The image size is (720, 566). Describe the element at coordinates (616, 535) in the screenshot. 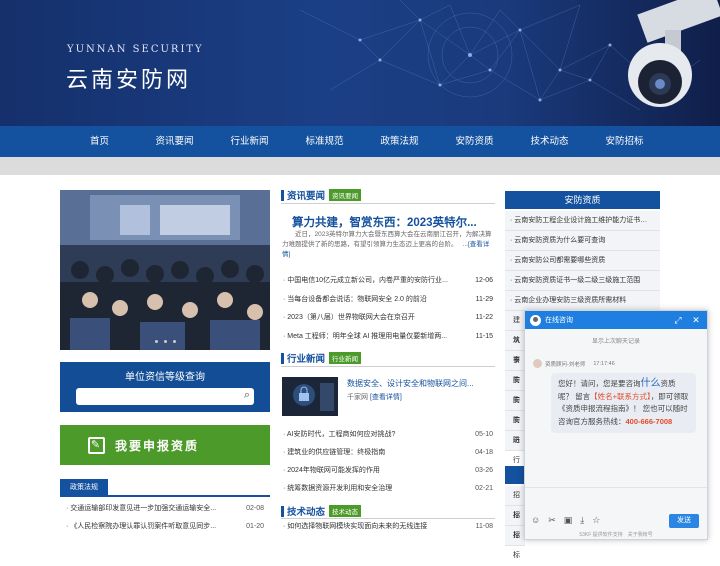

I see `chat-footer: 53KF 提供软件支持 关于我帐号` at that location.